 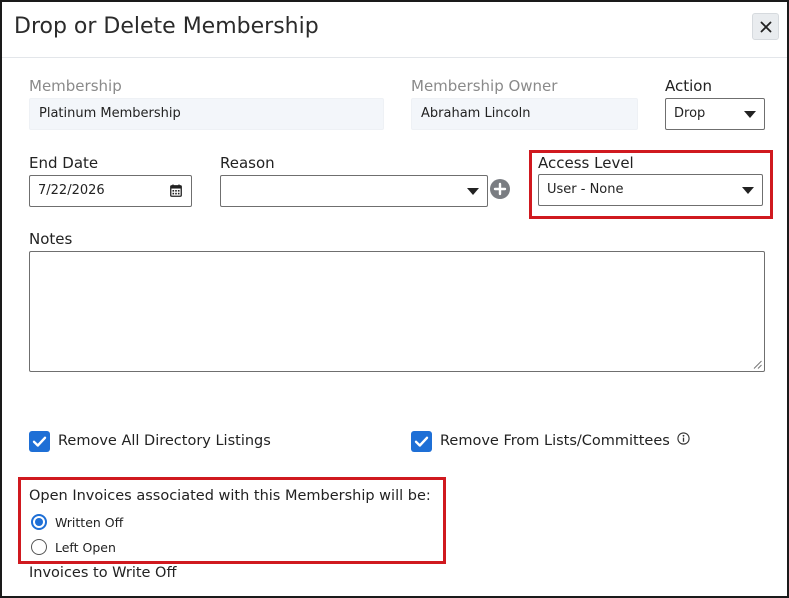 What do you see at coordinates (650, 190) in the screenshot?
I see `access-level-select: User - None` at bounding box center [650, 190].